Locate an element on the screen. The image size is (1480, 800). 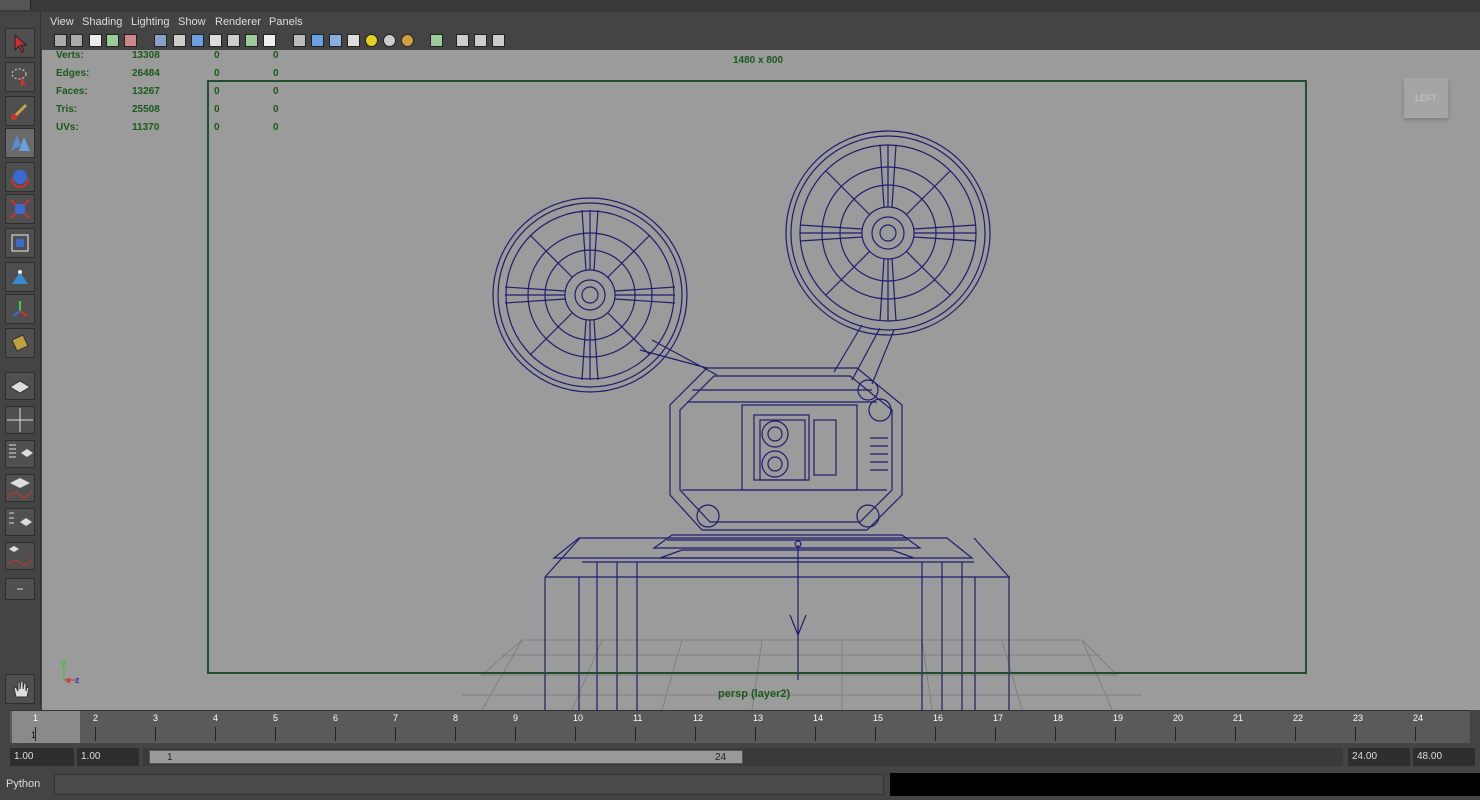
paint-select-tool-icon is located at coordinates (20, 111).